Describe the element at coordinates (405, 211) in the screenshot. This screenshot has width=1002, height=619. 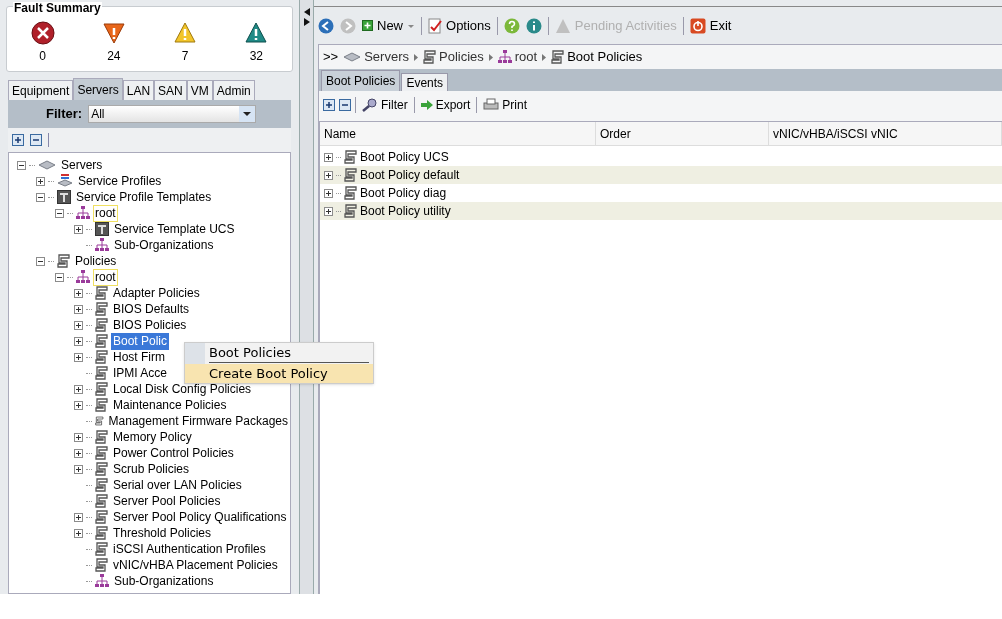
I see `table-cell-text: Boot Policy utility` at that location.